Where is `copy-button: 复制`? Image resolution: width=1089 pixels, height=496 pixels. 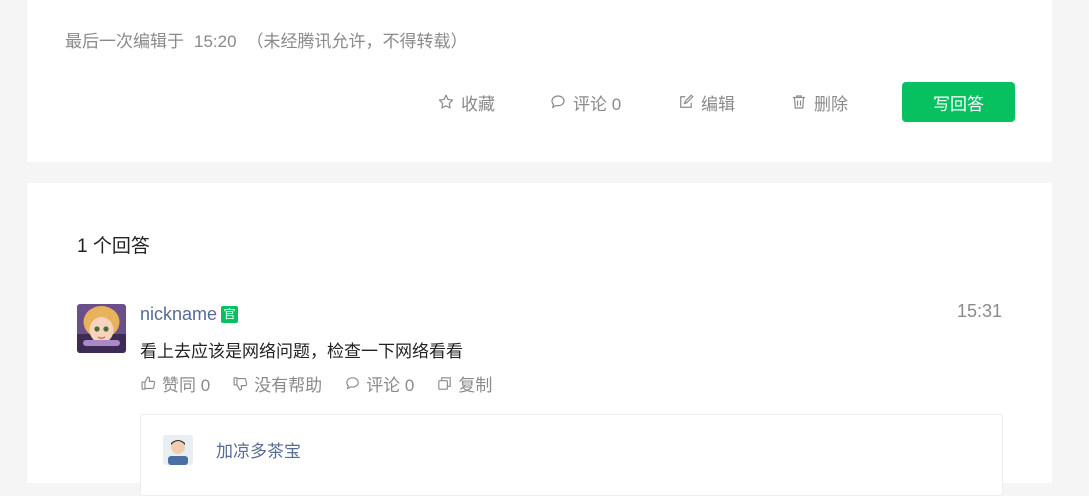
copy-button: 复制 is located at coordinates (464, 383).